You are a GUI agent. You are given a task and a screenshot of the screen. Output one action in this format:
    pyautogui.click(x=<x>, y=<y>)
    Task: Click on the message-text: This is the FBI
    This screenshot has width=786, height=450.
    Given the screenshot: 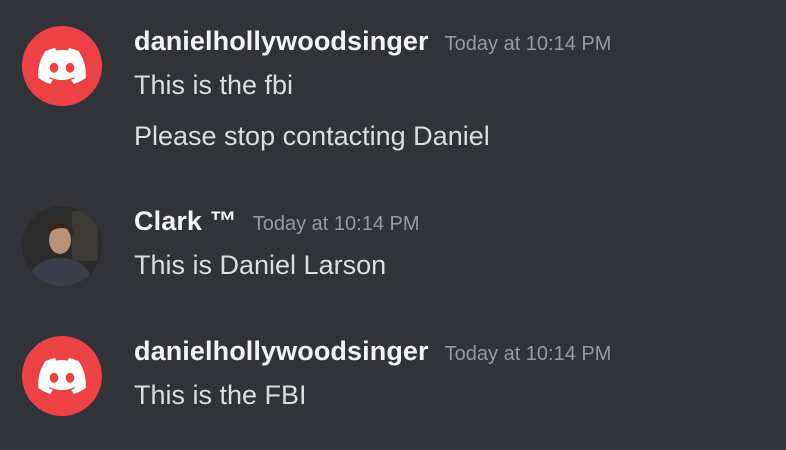 What is the action you would take?
    pyautogui.click(x=220, y=395)
    